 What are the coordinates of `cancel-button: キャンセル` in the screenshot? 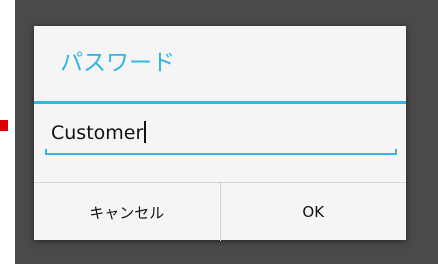 It's located at (127, 212).